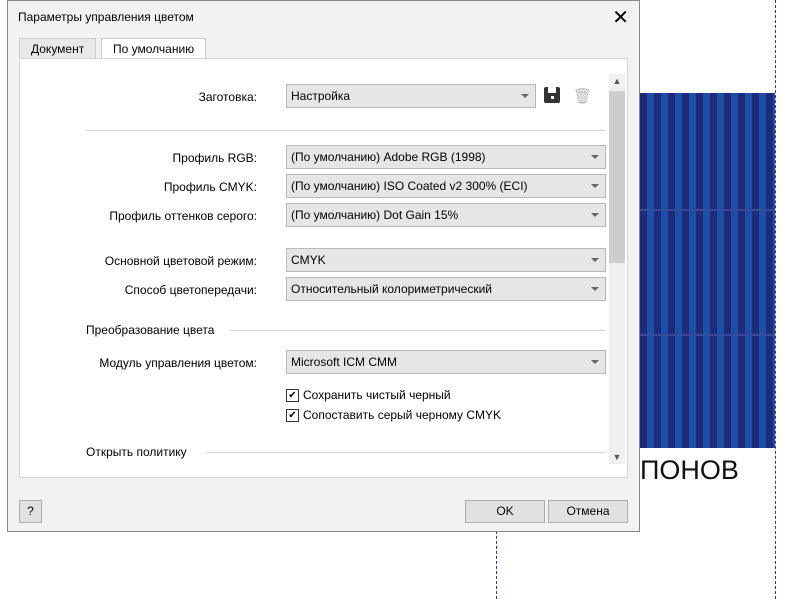  Describe the element at coordinates (178, 363) in the screenshot. I see `cmm-label: Модуль управления цветом:` at that location.